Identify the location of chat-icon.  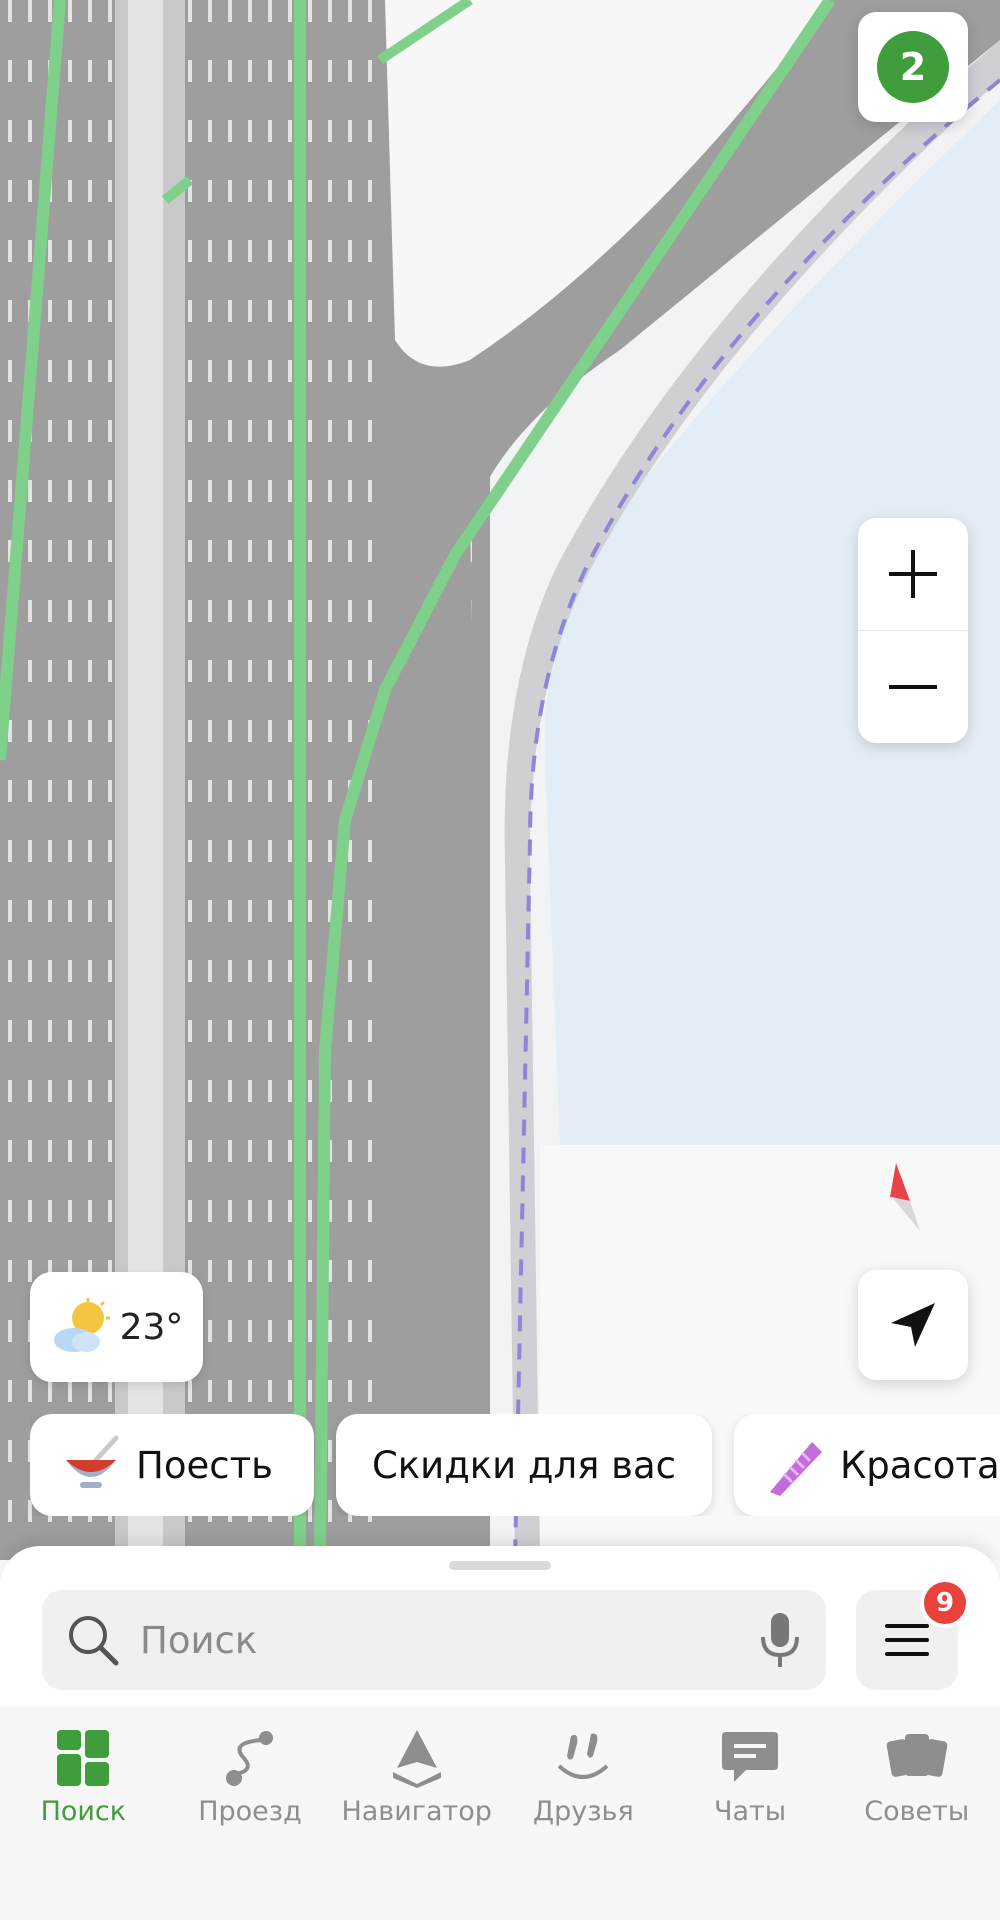
(750, 1757).